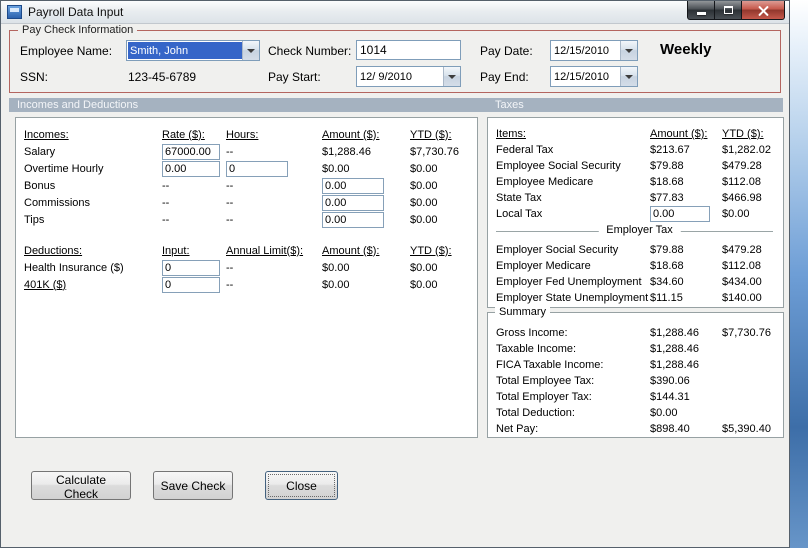  What do you see at coordinates (230, 219) in the screenshot?
I see `tips-hours: --` at bounding box center [230, 219].